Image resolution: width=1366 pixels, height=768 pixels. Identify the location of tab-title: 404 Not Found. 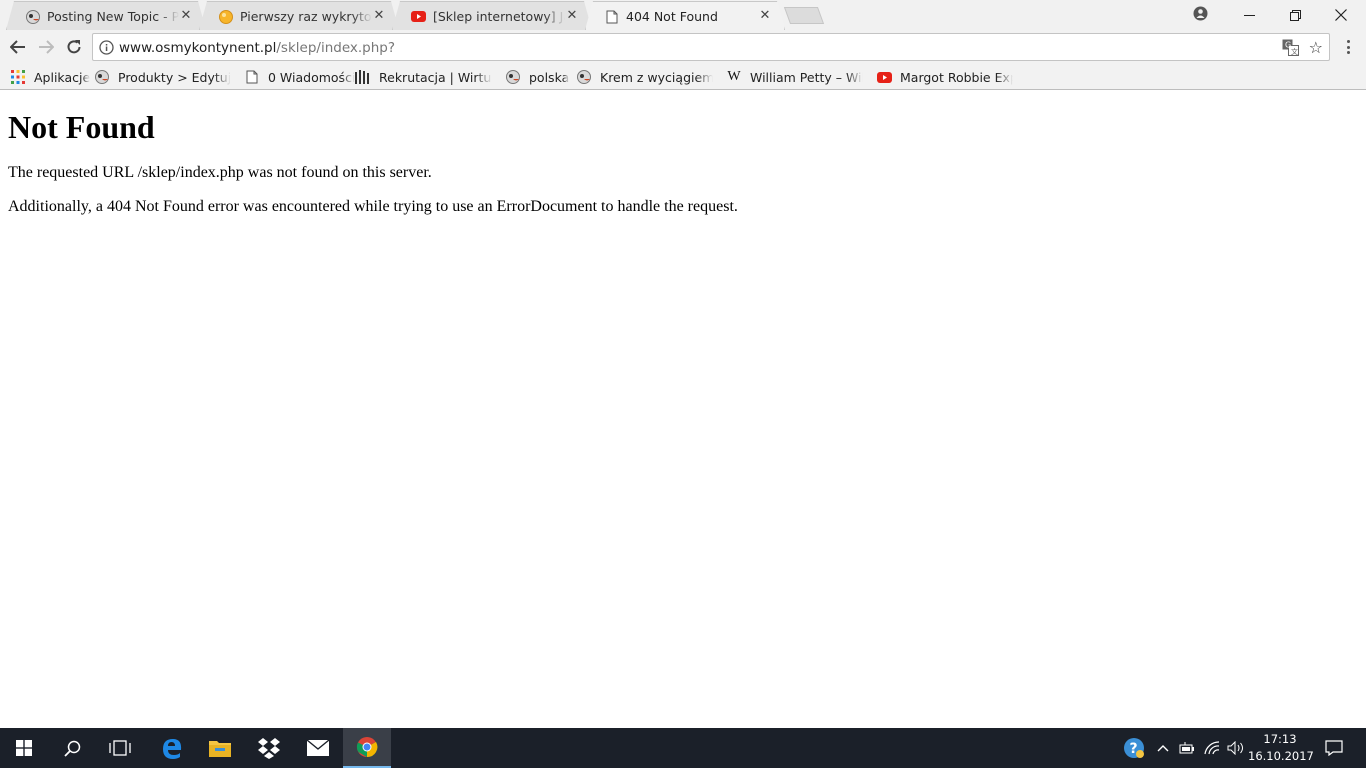
(672, 16).